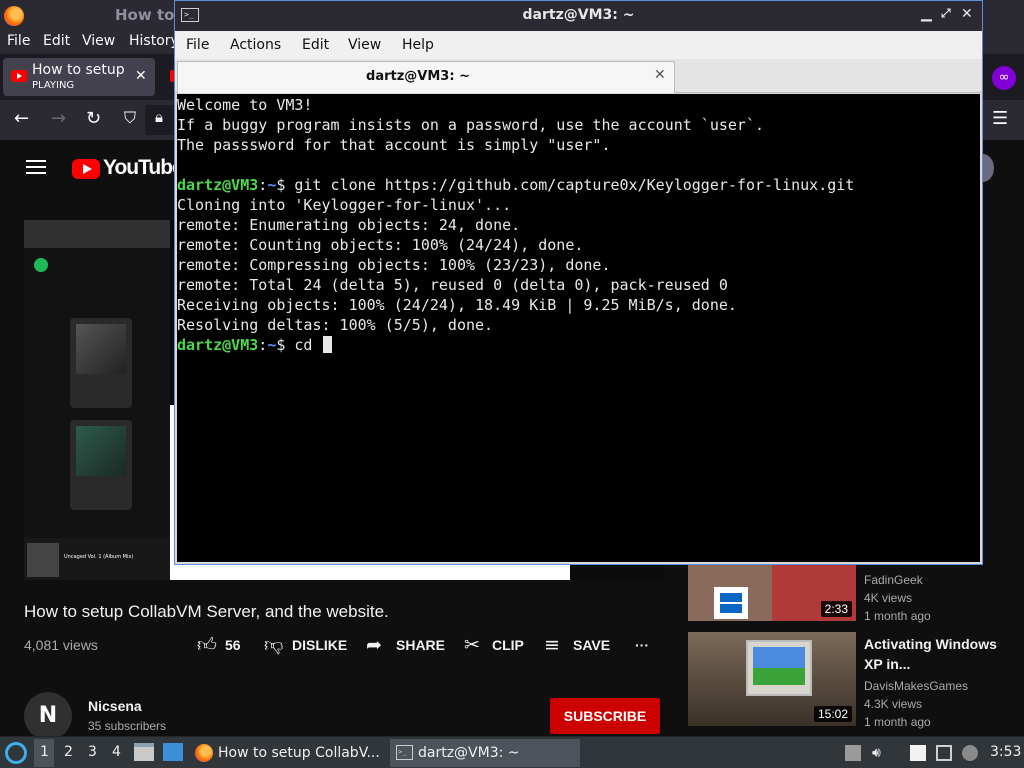 This screenshot has width=1024, height=768. I want to click on clock: 3:53, so click(1005, 752).